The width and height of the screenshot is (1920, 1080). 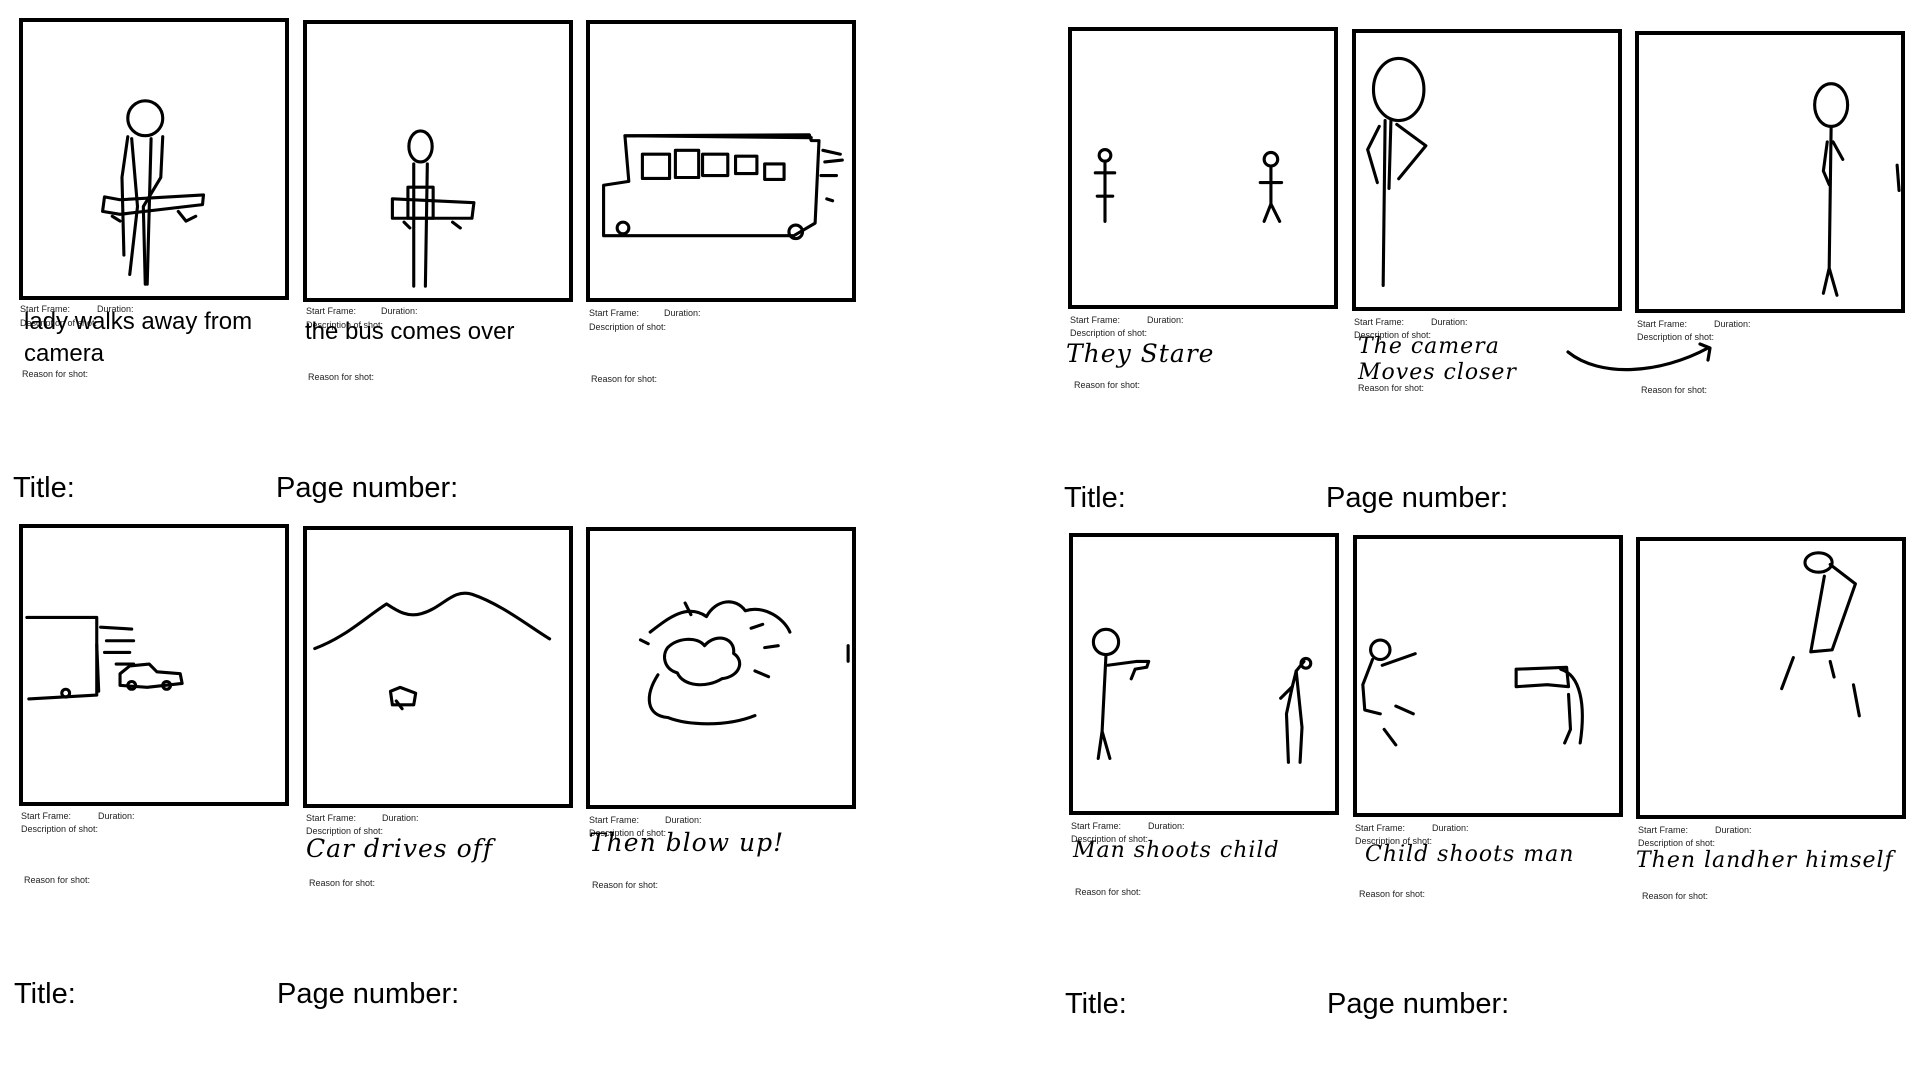 I want to click on two-stick-figures-sketch, so click(x=1188, y=185).